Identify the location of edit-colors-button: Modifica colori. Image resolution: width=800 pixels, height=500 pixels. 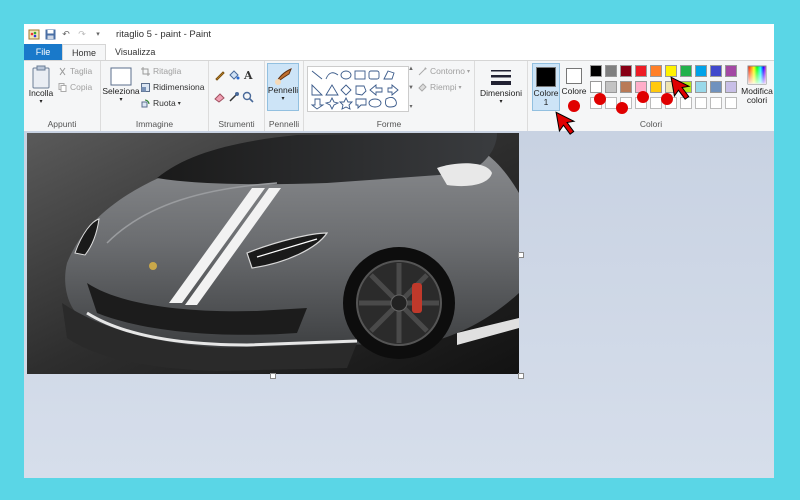
(757, 85).